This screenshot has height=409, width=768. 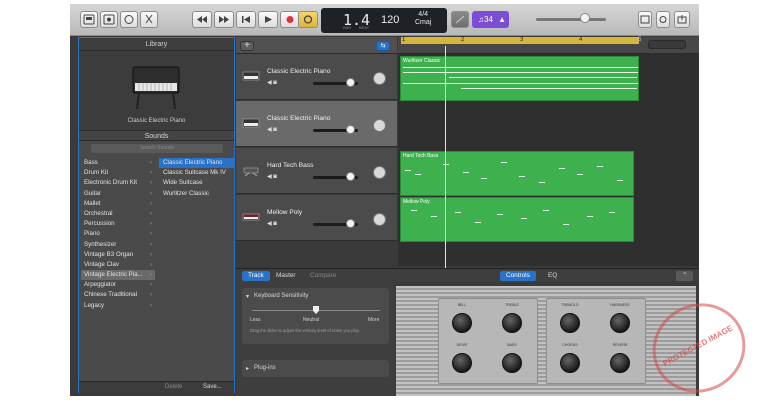 I want to click on forward-button, so click(x=224, y=19).